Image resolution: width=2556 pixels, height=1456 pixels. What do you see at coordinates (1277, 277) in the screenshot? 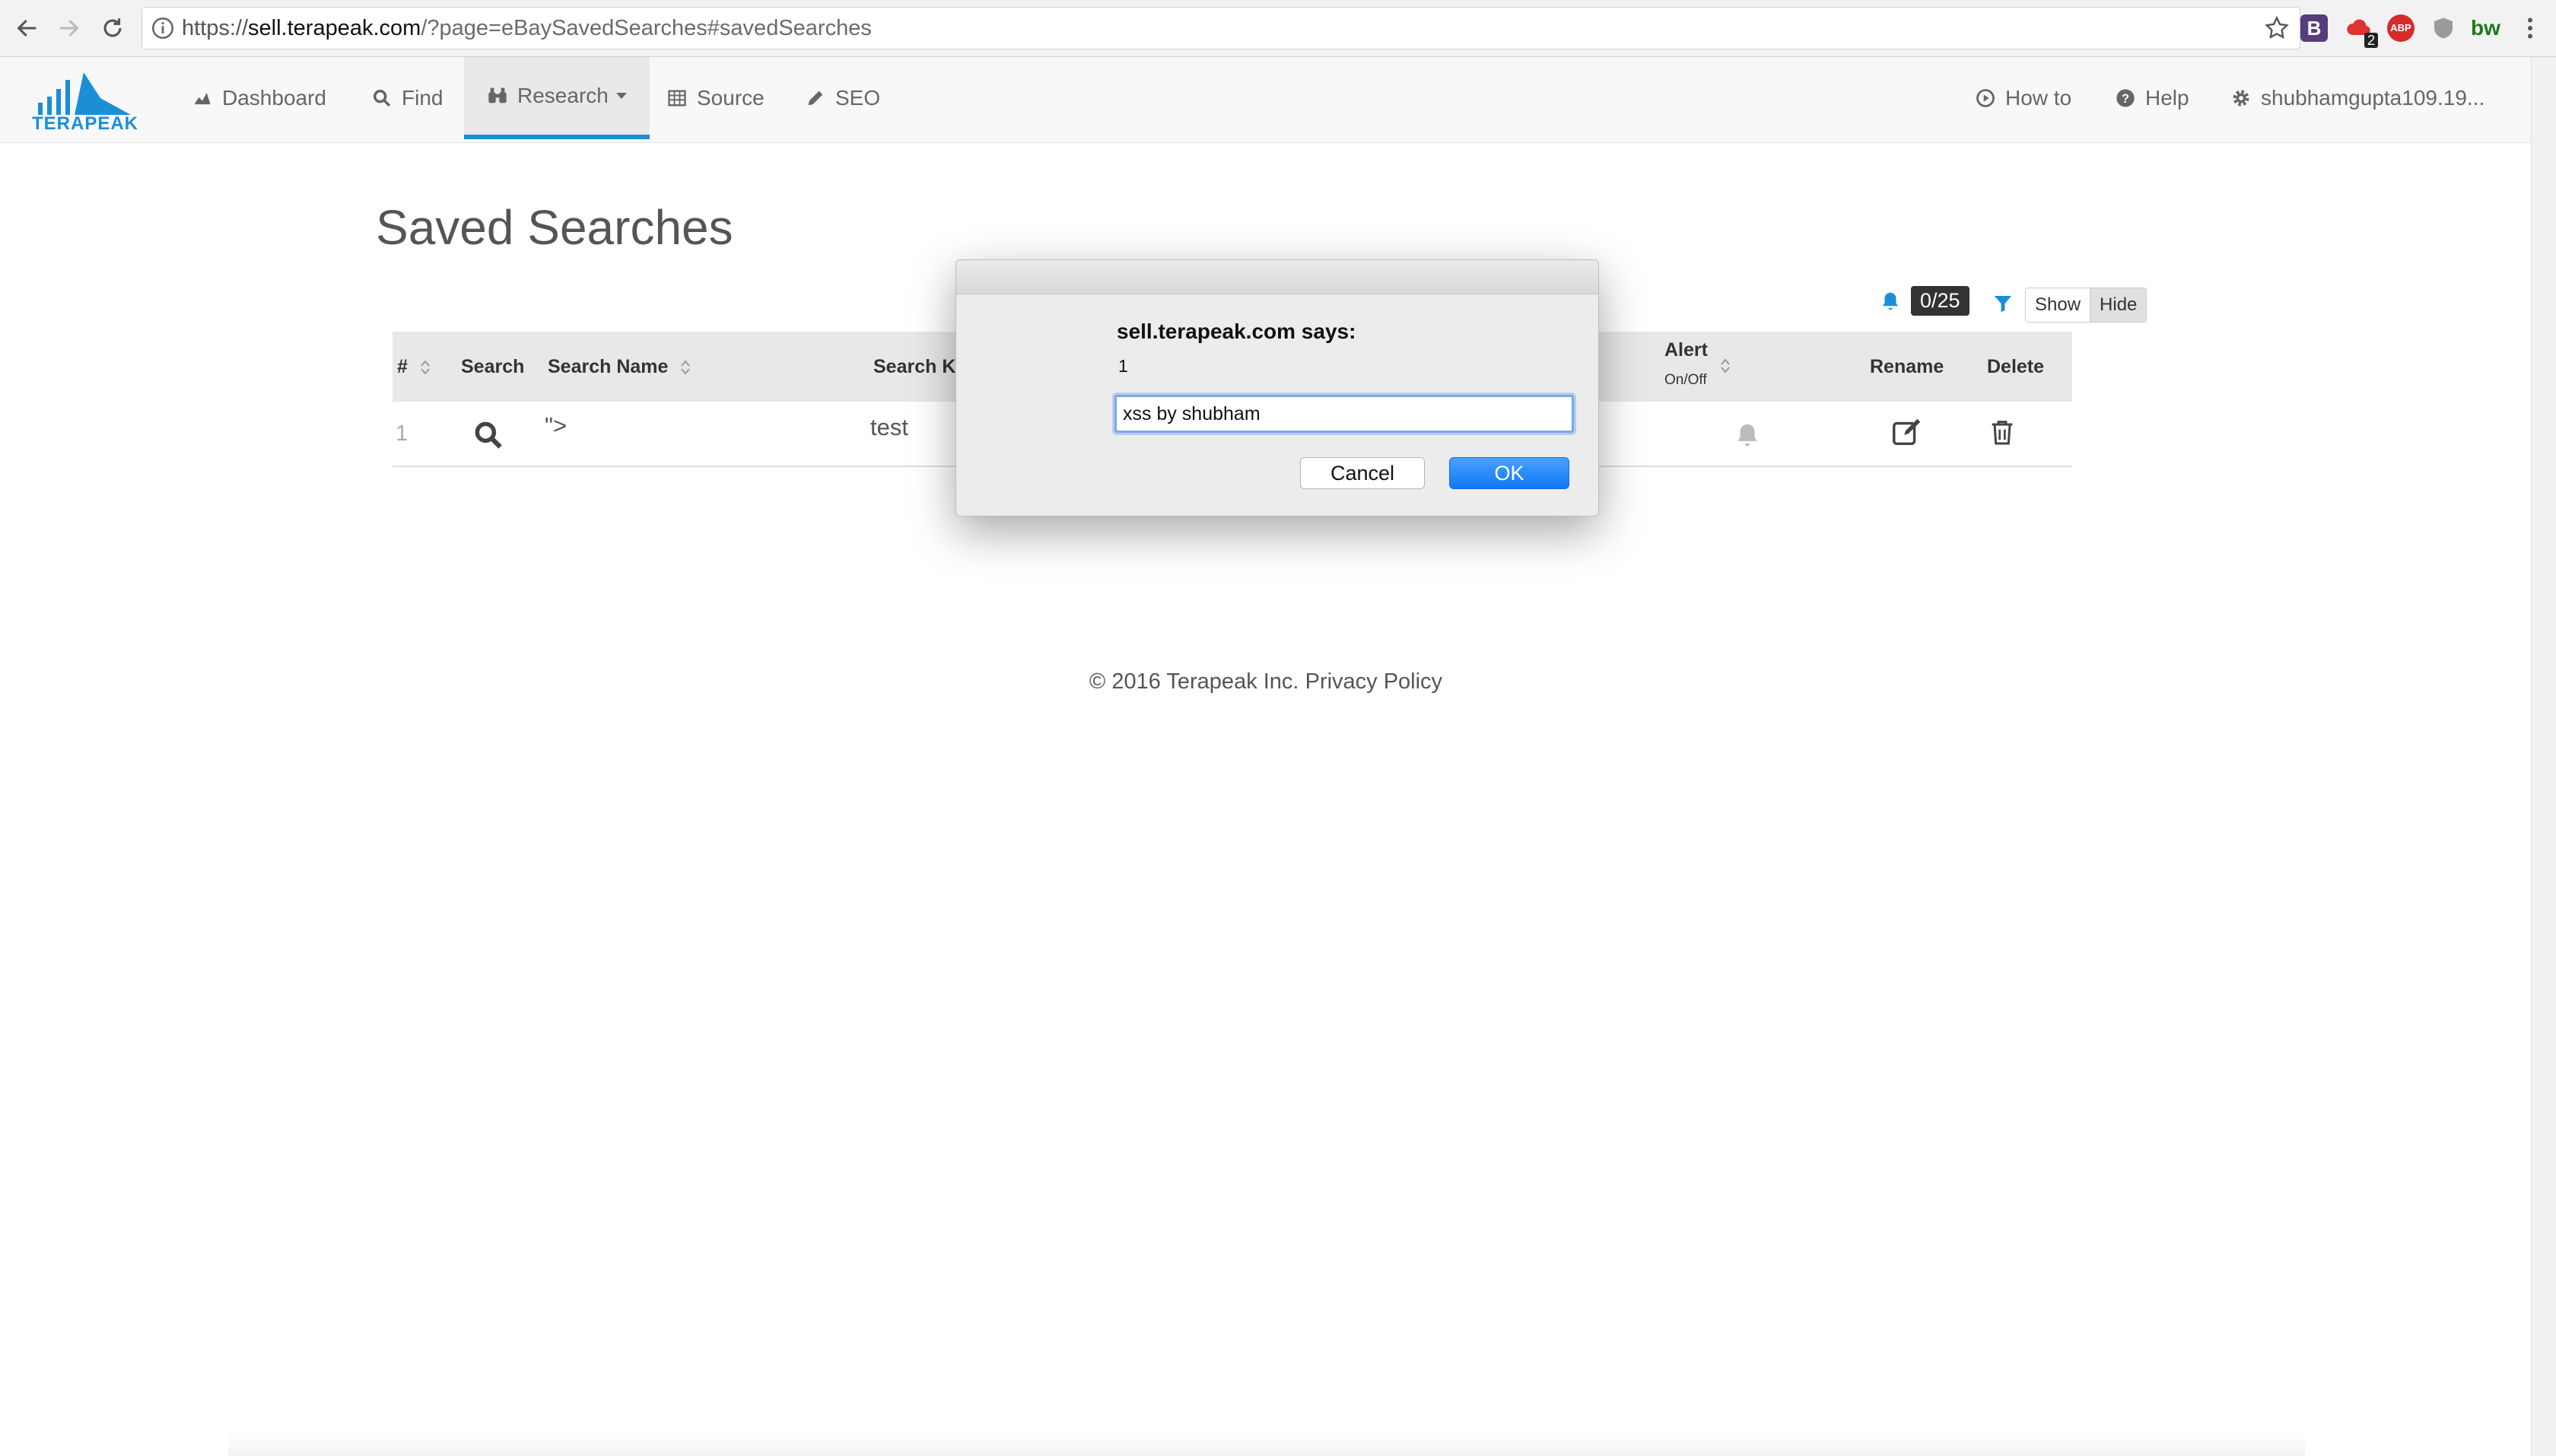
I see `dialog-titlebar` at bounding box center [1277, 277].